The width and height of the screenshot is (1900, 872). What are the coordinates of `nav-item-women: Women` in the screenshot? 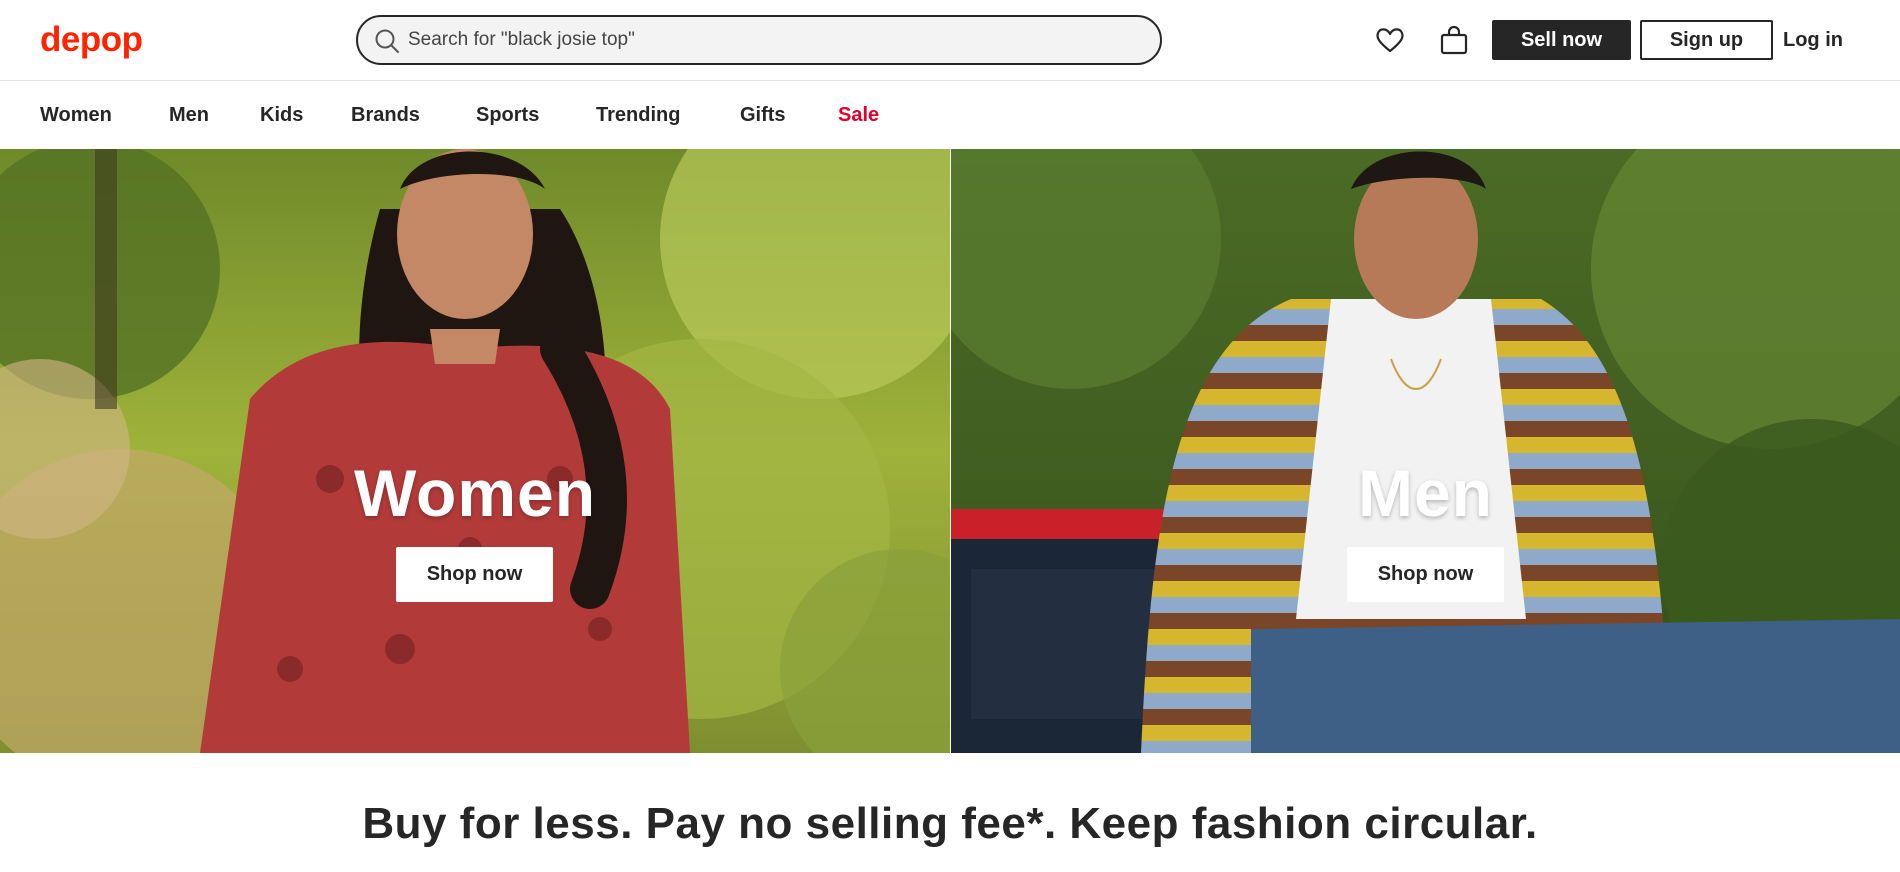 It's located at (76, 115).